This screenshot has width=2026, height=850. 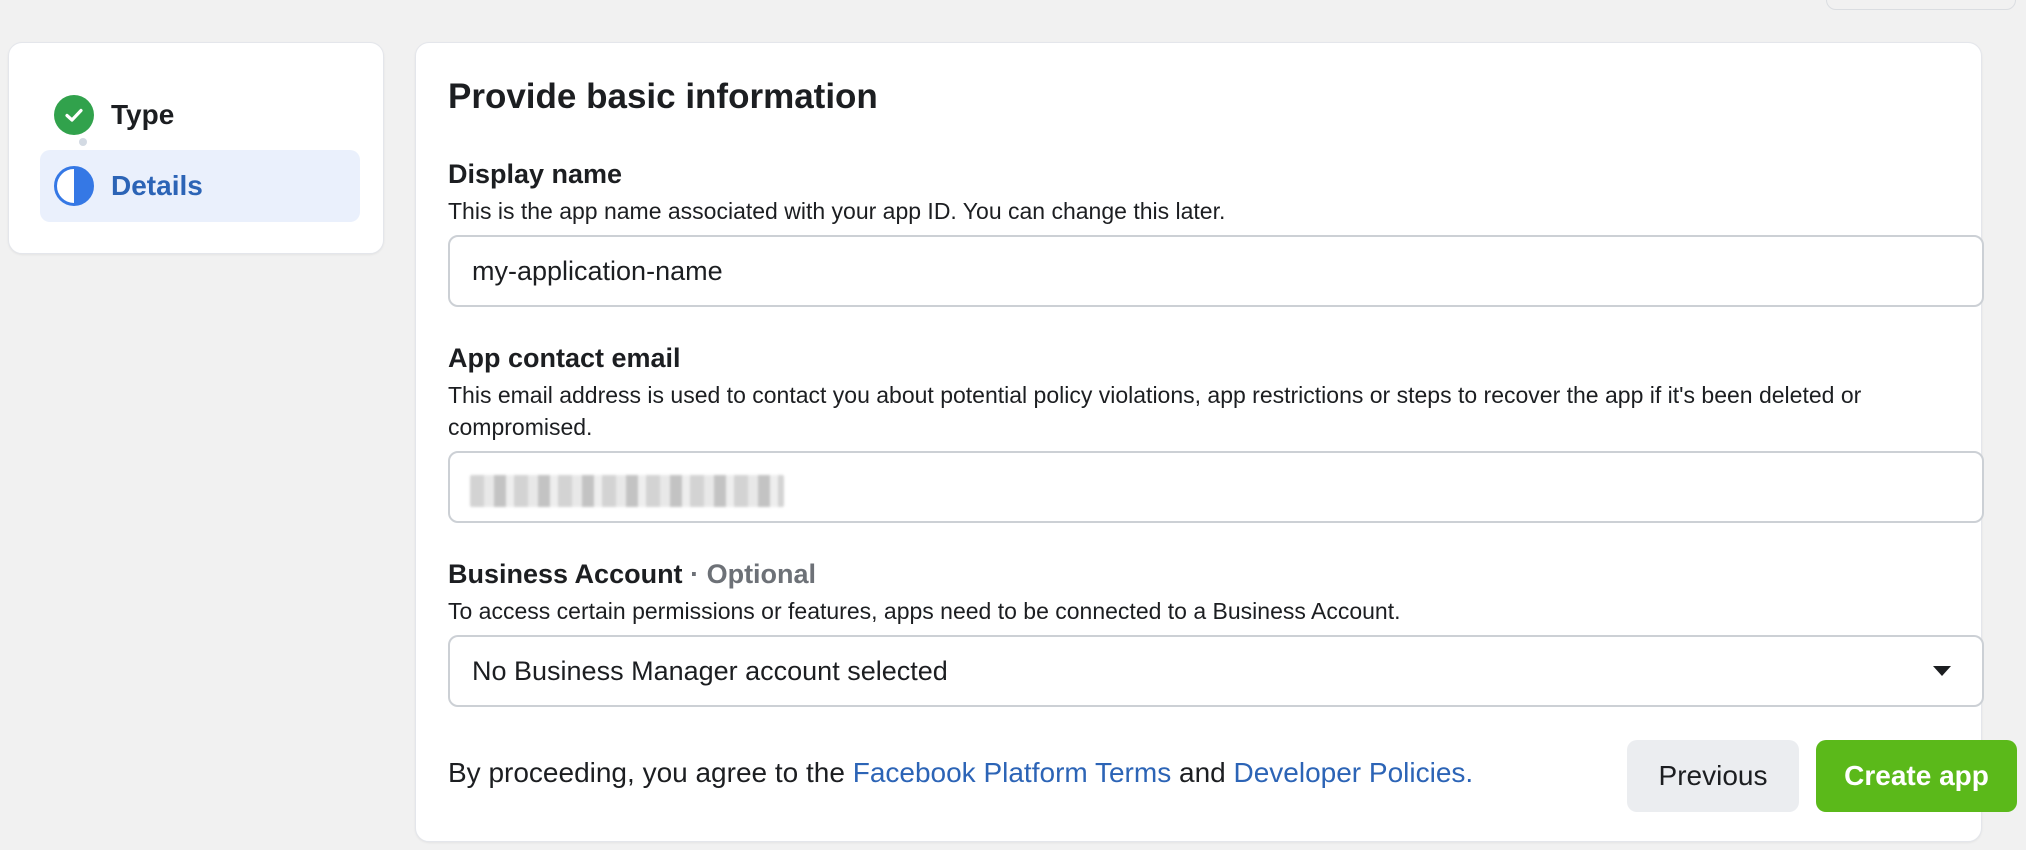 I want to click on page-title: Provide basic information, so click(x=663, y=96).